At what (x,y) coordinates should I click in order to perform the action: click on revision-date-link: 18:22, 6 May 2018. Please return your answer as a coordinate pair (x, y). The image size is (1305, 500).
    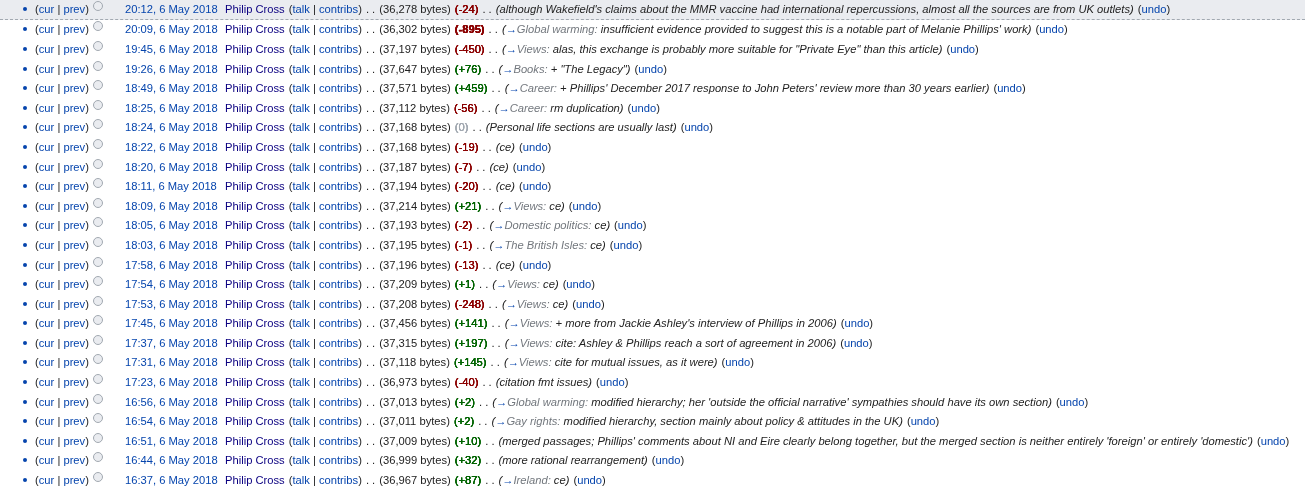
    Looking at the image, I should click on (175, 146).